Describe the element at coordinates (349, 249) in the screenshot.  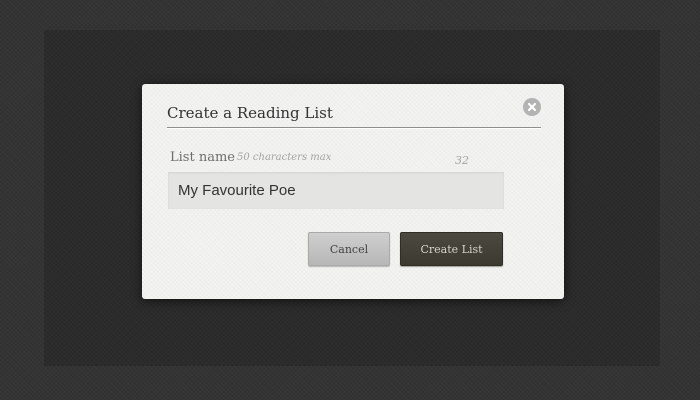
I see `cancel-button: Cancel` at that location.